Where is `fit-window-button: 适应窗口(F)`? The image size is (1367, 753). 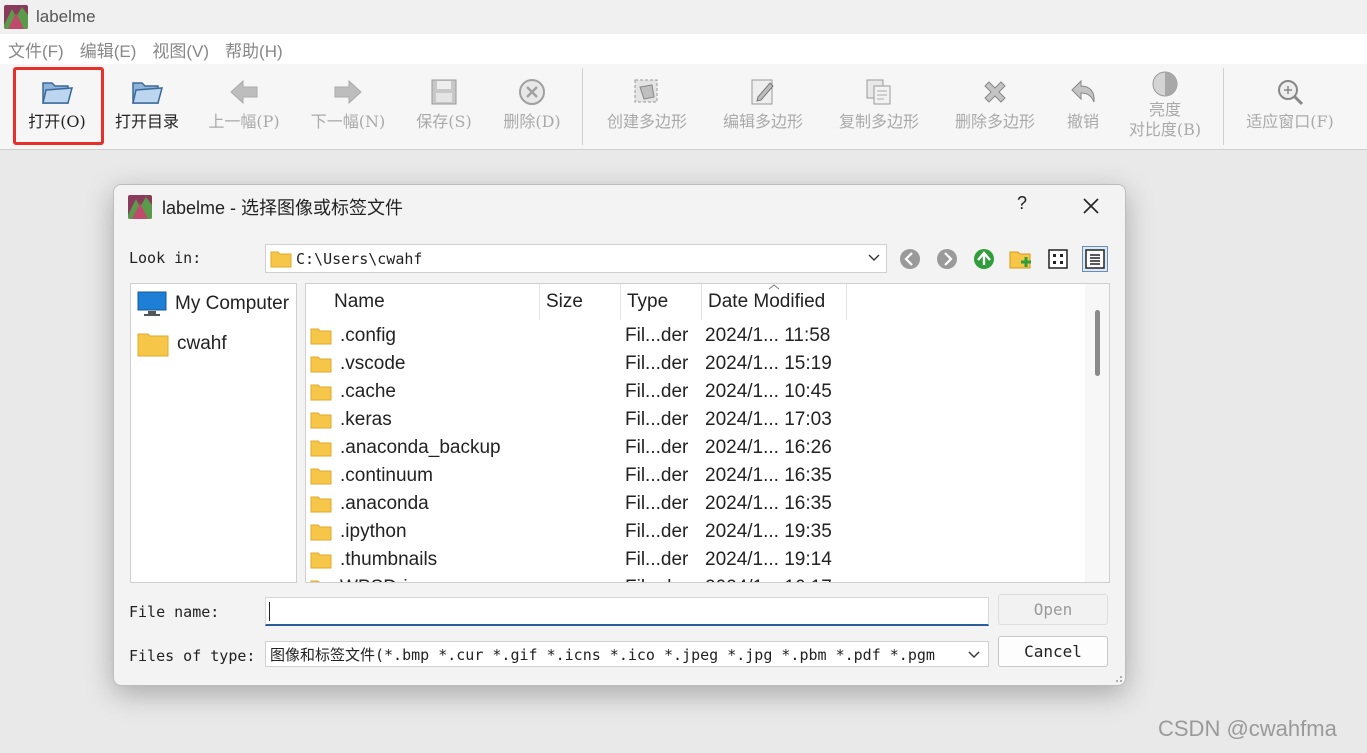 fit-window-button: 适应窗口(F) is located at coordinates (1290, 106).